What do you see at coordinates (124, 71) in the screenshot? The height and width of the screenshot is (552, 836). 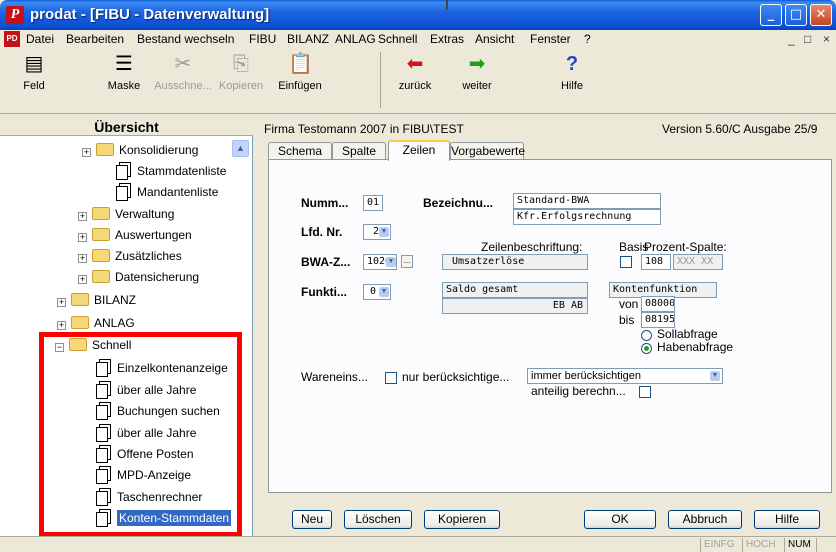 I see `maske-button: ☰ Maske` at bounding box center [124, 71].